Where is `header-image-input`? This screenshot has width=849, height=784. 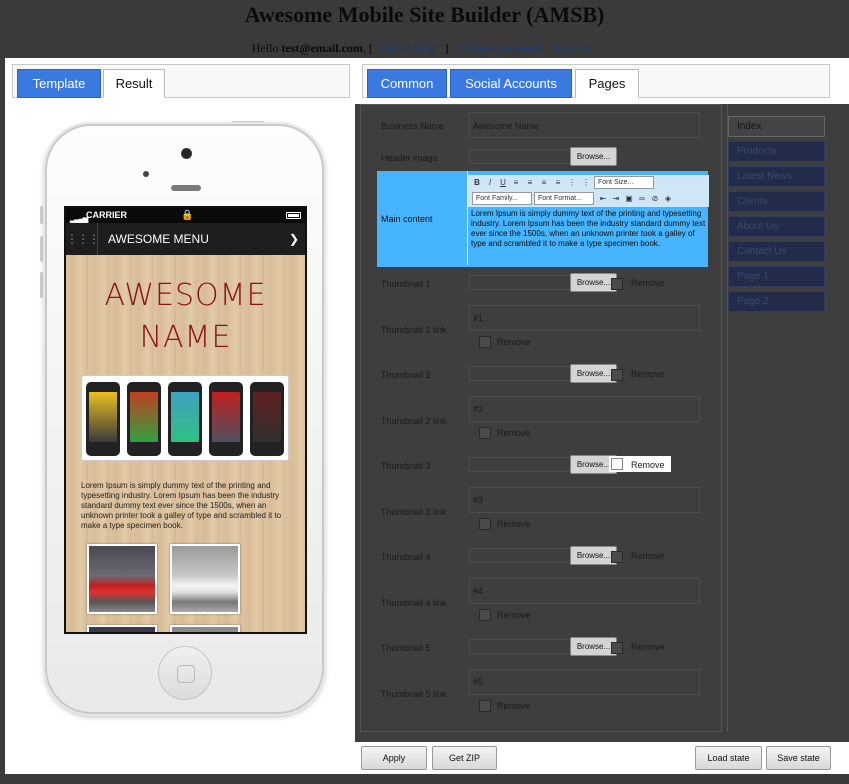
header-image-input is located at coordinates (520, 156).